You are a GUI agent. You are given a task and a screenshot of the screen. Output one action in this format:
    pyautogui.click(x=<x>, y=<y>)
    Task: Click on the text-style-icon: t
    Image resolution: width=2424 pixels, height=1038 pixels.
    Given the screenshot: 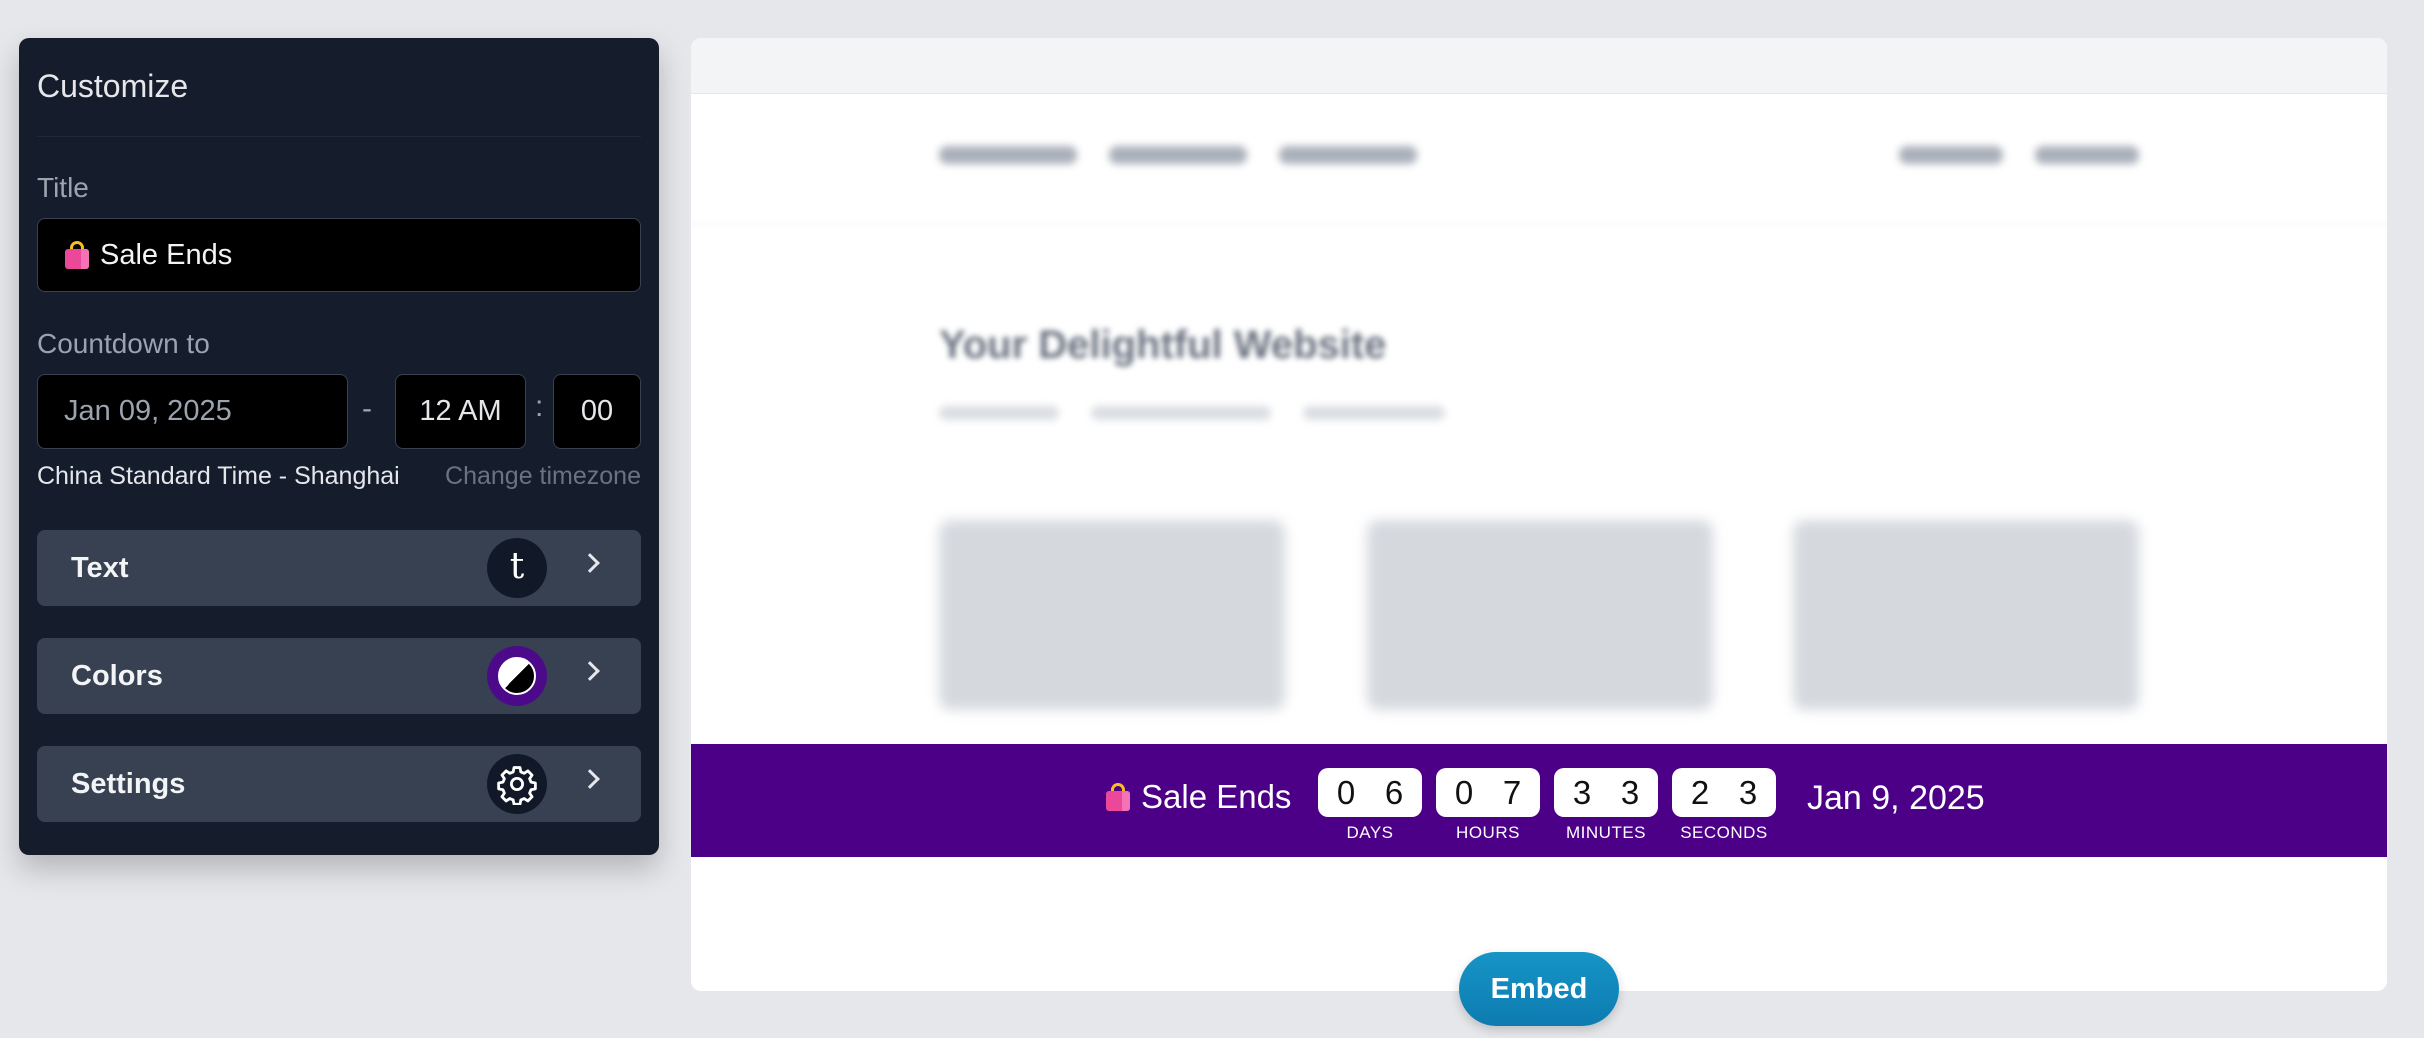 What is the action you would take?
    pyautogui.click(x=517, y=568)
    